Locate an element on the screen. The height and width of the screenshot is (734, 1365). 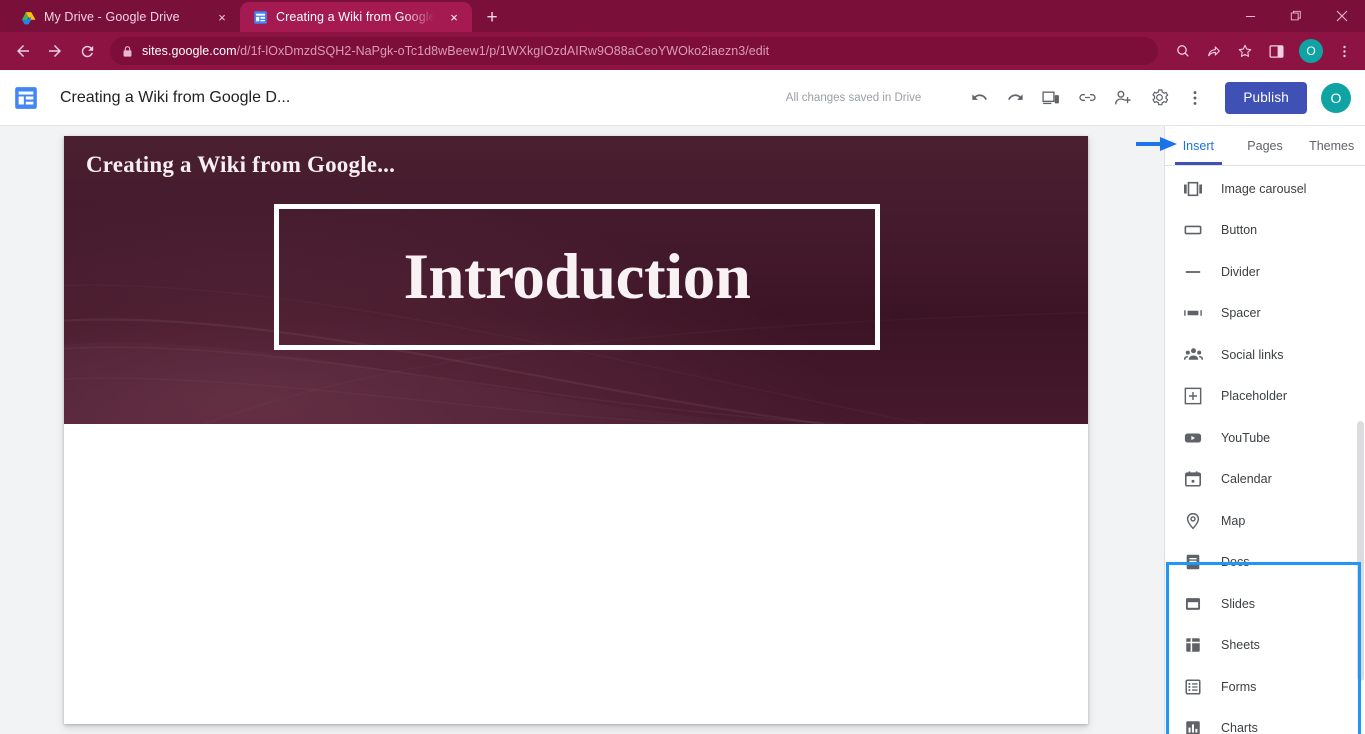
insert-item-image-carousel: Image carousel is located at coordinates (1265, 189).